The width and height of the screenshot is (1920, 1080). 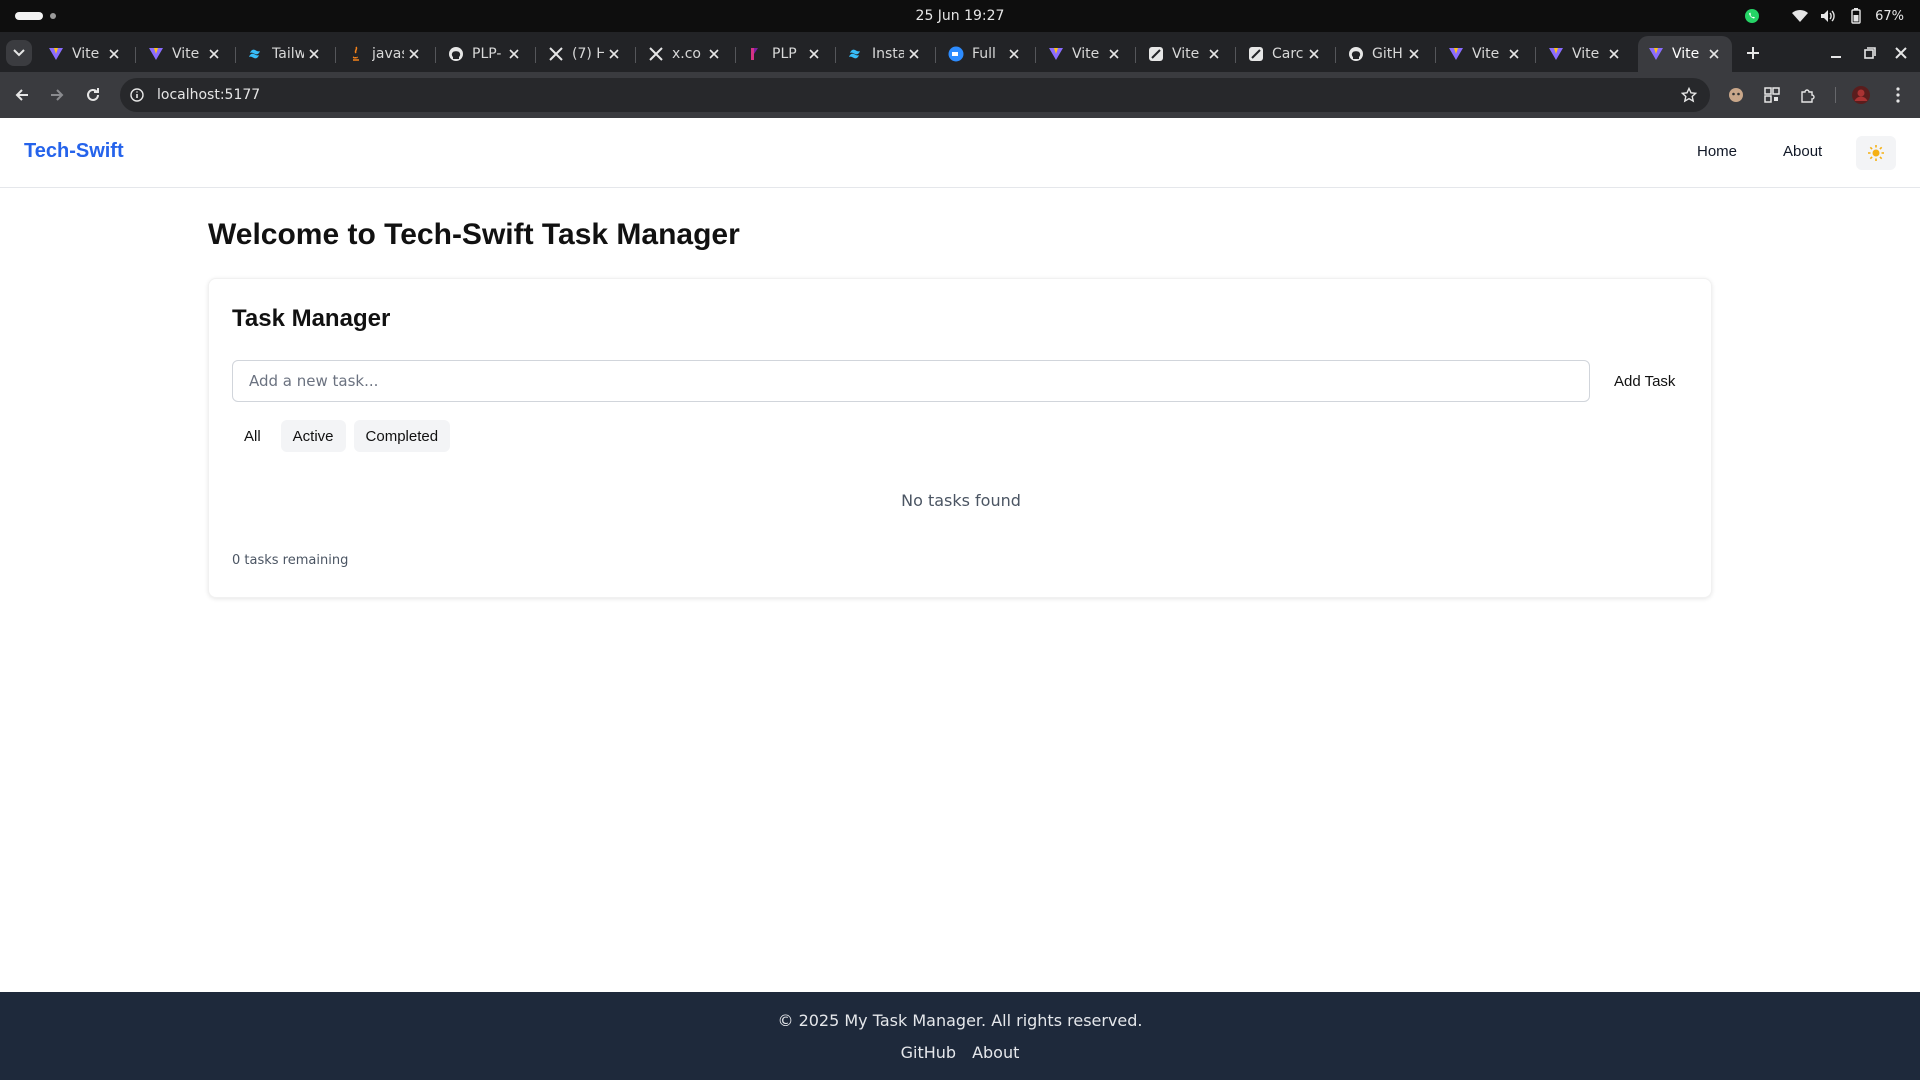 I want to click on filter-completed-button: Completed, so click(x=402, y=436).